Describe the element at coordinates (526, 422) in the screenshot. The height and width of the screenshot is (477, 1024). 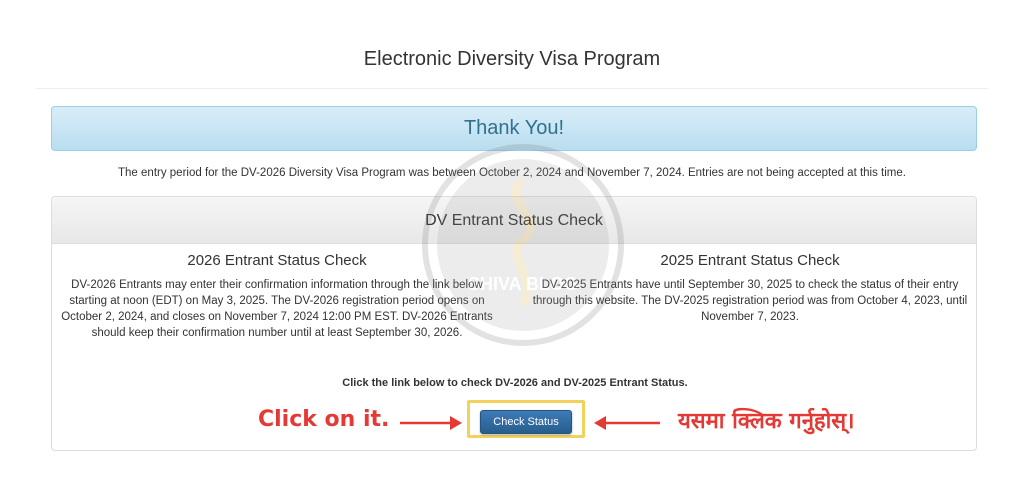
I see `check-status-button: Check Status` at that location.